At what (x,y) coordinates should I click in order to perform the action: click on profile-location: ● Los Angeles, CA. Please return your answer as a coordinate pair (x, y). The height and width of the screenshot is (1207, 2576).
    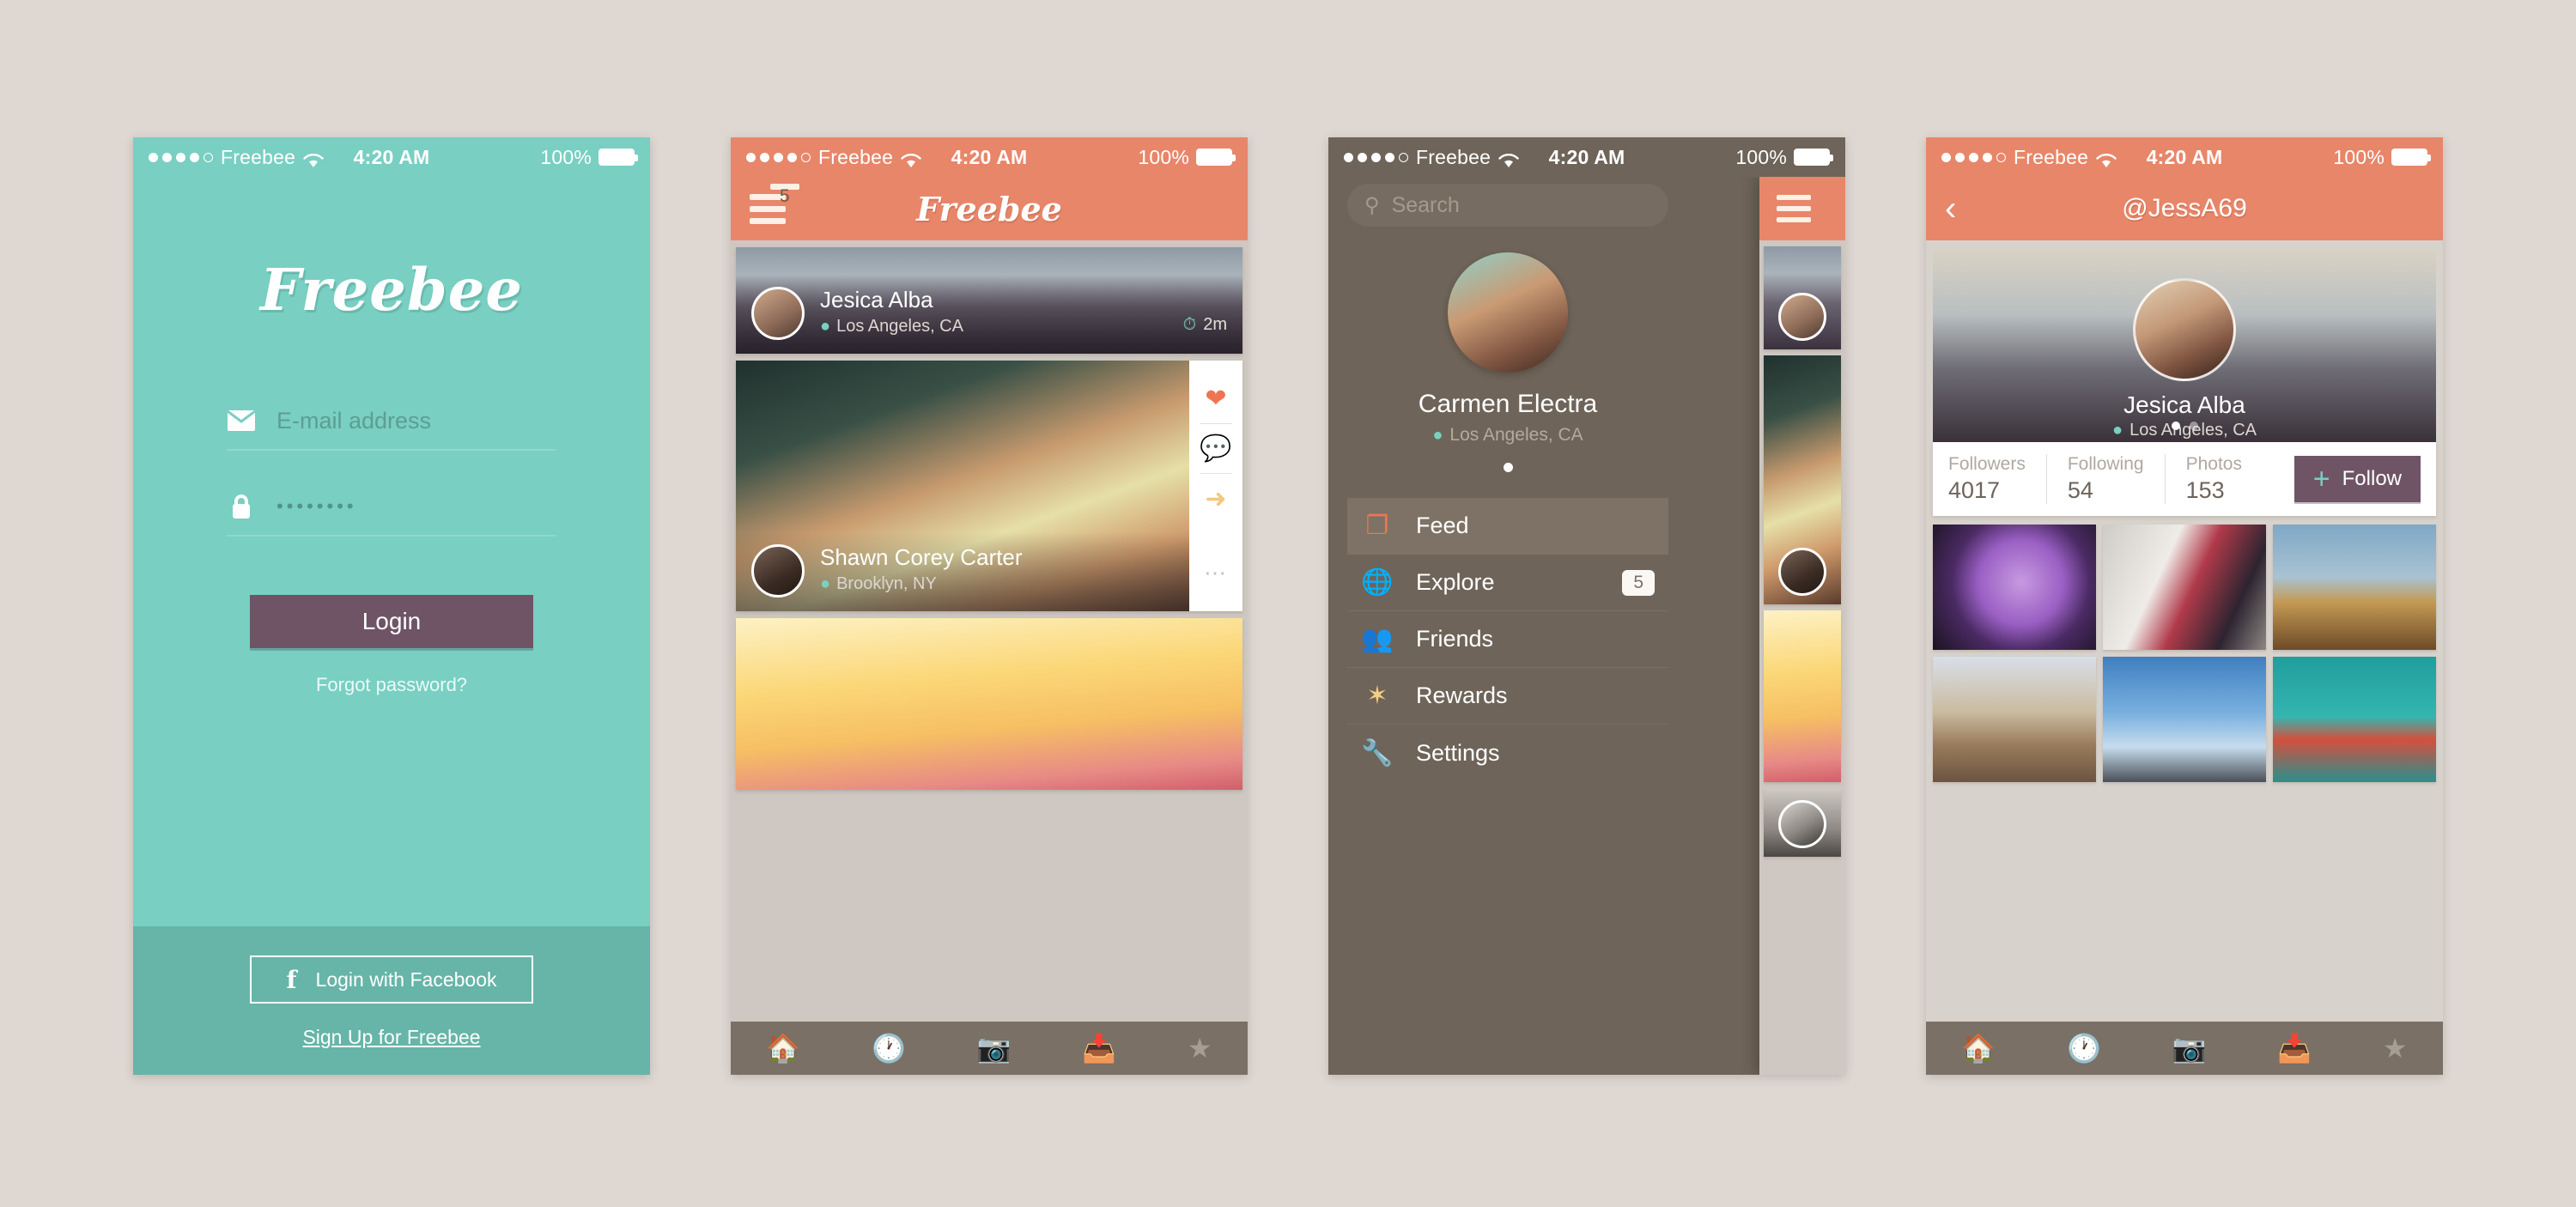
    Looking at the image, I should click on (1507, 435).